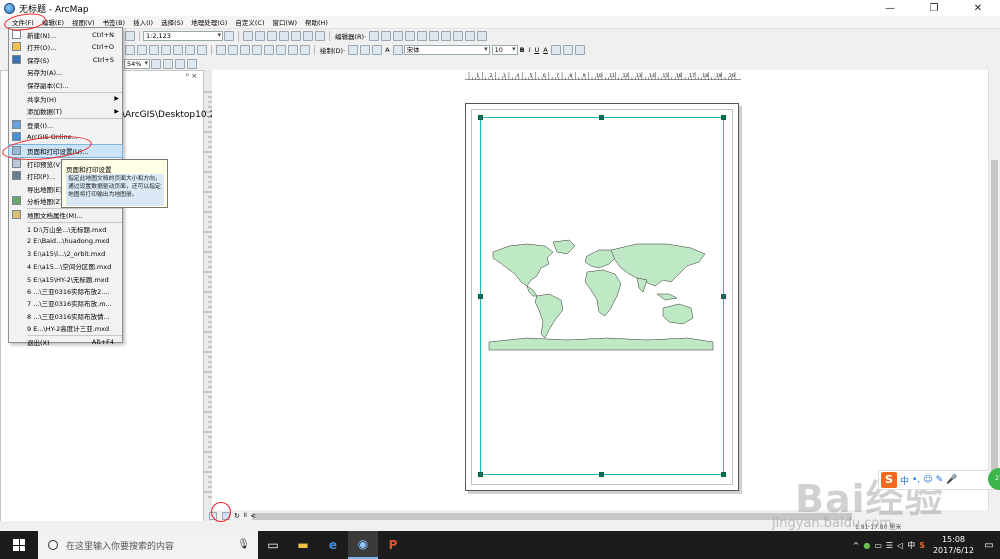 The image size is (1000, 559). Describe the element at coordinates (320, 36) in the screenshot. I see `help-icon` at that location.